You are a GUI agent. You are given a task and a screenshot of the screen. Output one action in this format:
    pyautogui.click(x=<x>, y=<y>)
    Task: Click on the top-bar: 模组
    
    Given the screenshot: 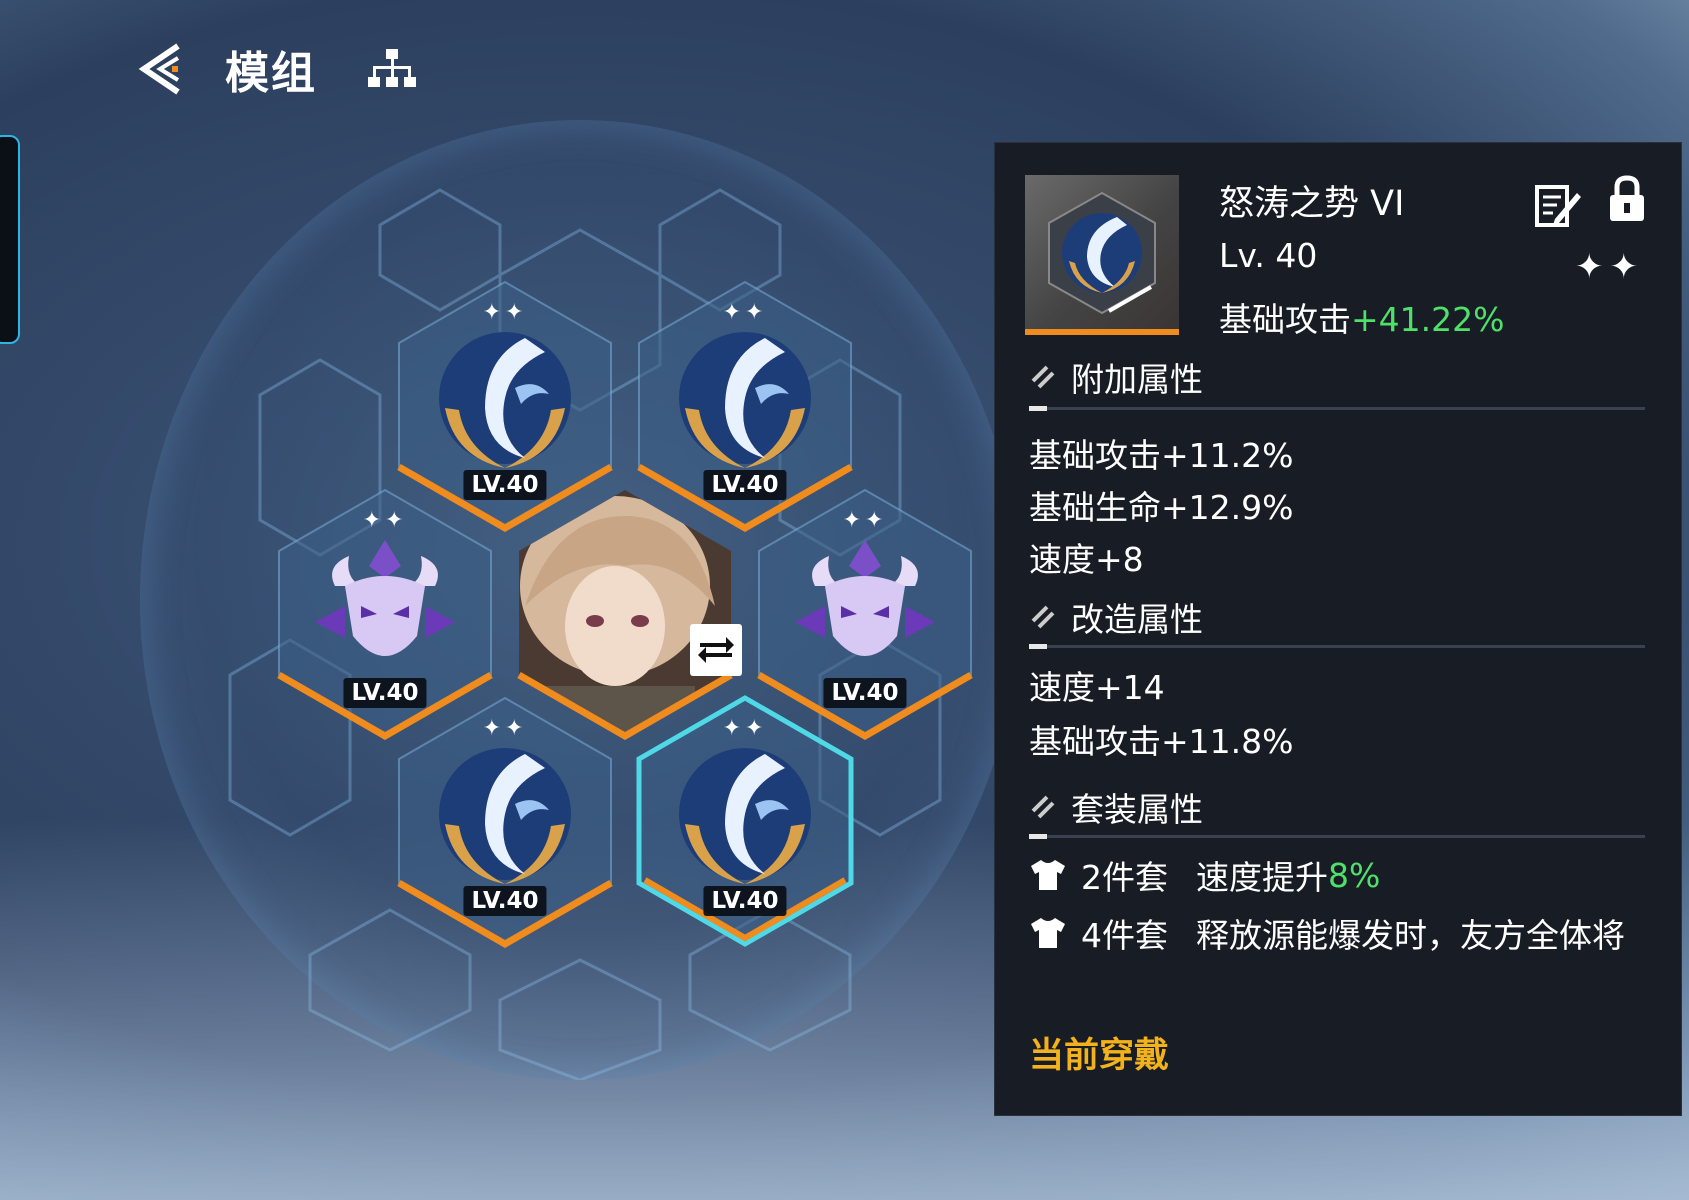 What is the action you would take?
    pyautogui.click(x=278, y=69)
    